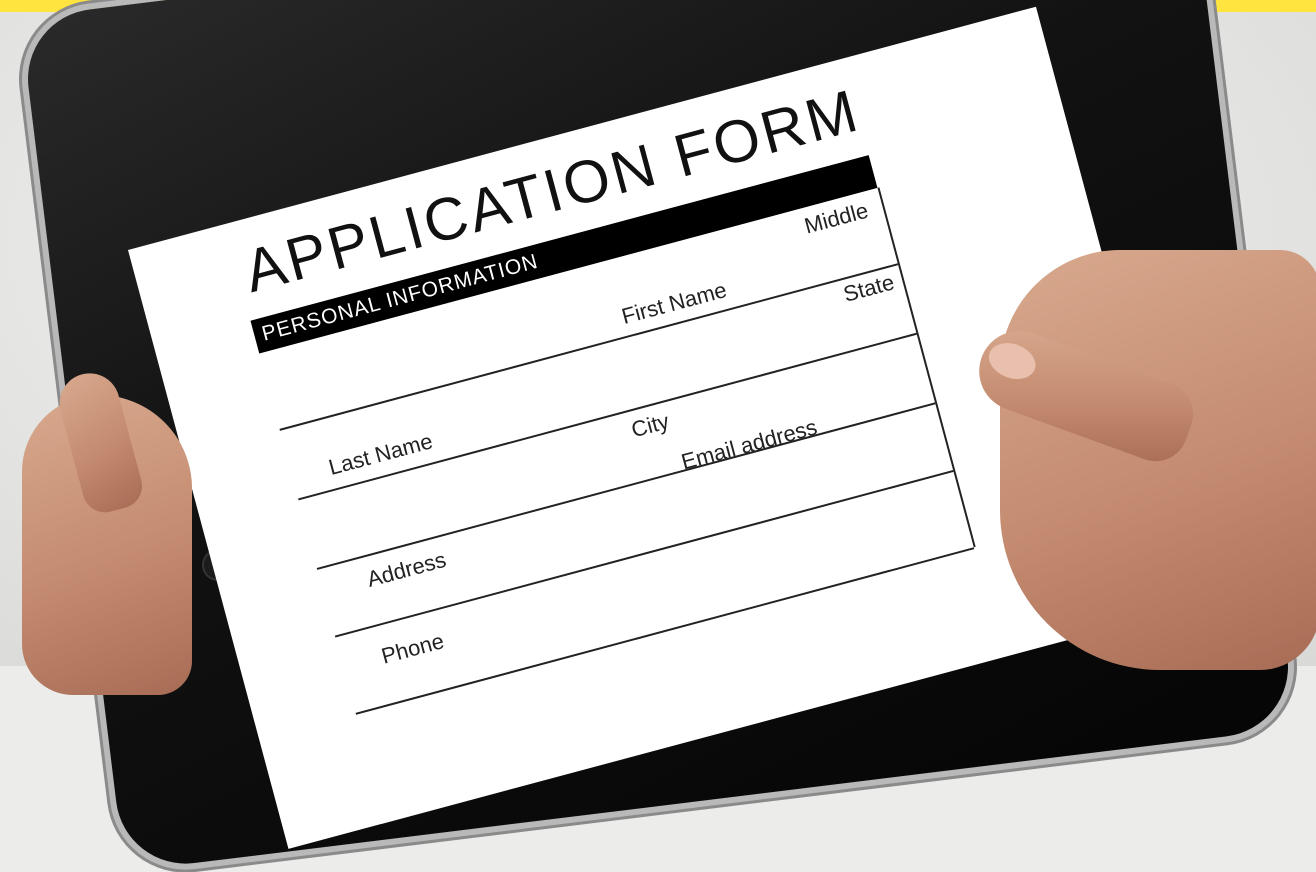  Describe the element at coordinates (406, 569) in the screenshot. I see `label-address: Address` at that location.